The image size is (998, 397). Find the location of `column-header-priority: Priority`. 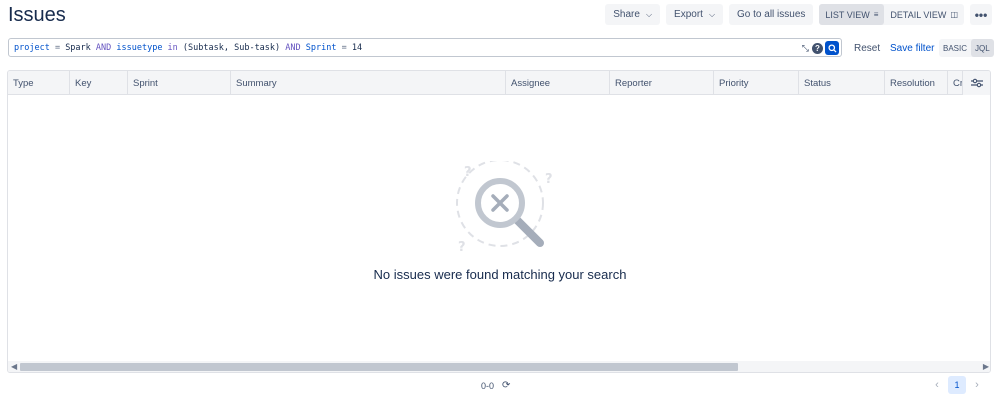

column-header-priority: Priority is located at coordinates (756, 83).